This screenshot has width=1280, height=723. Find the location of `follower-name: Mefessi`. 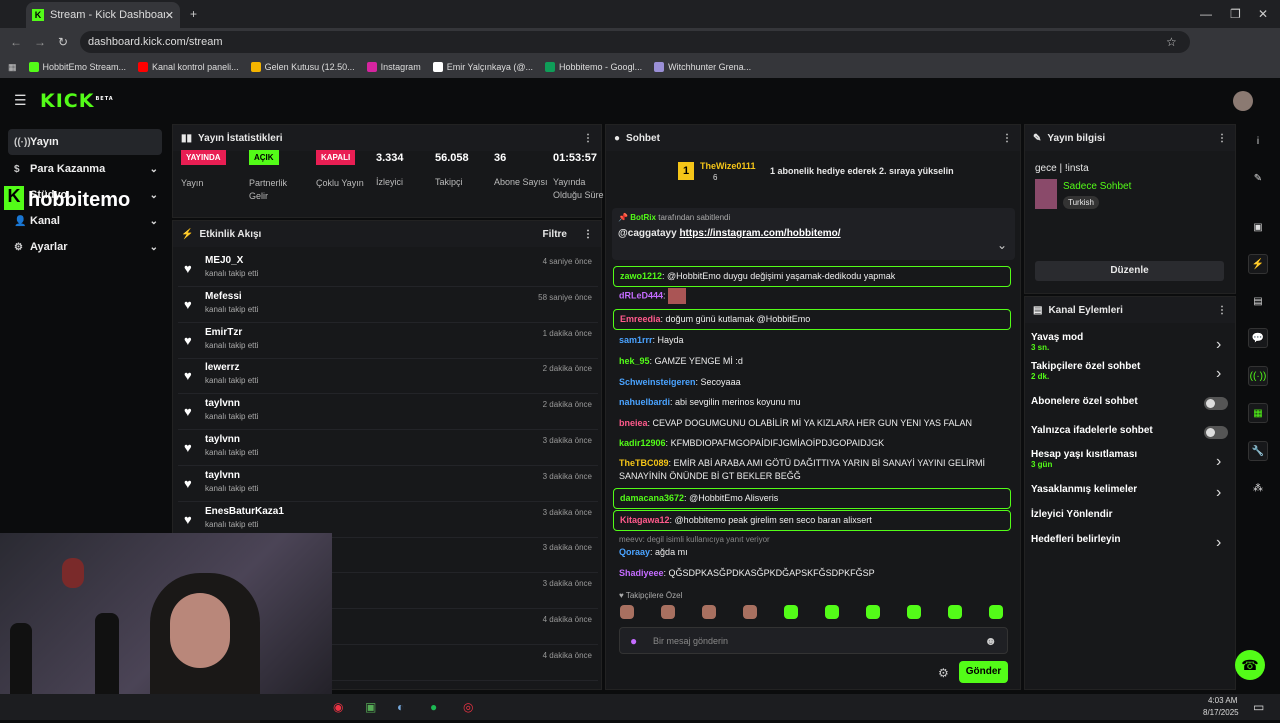

follower-name: Mefessi is located at coordinates (223, 296).